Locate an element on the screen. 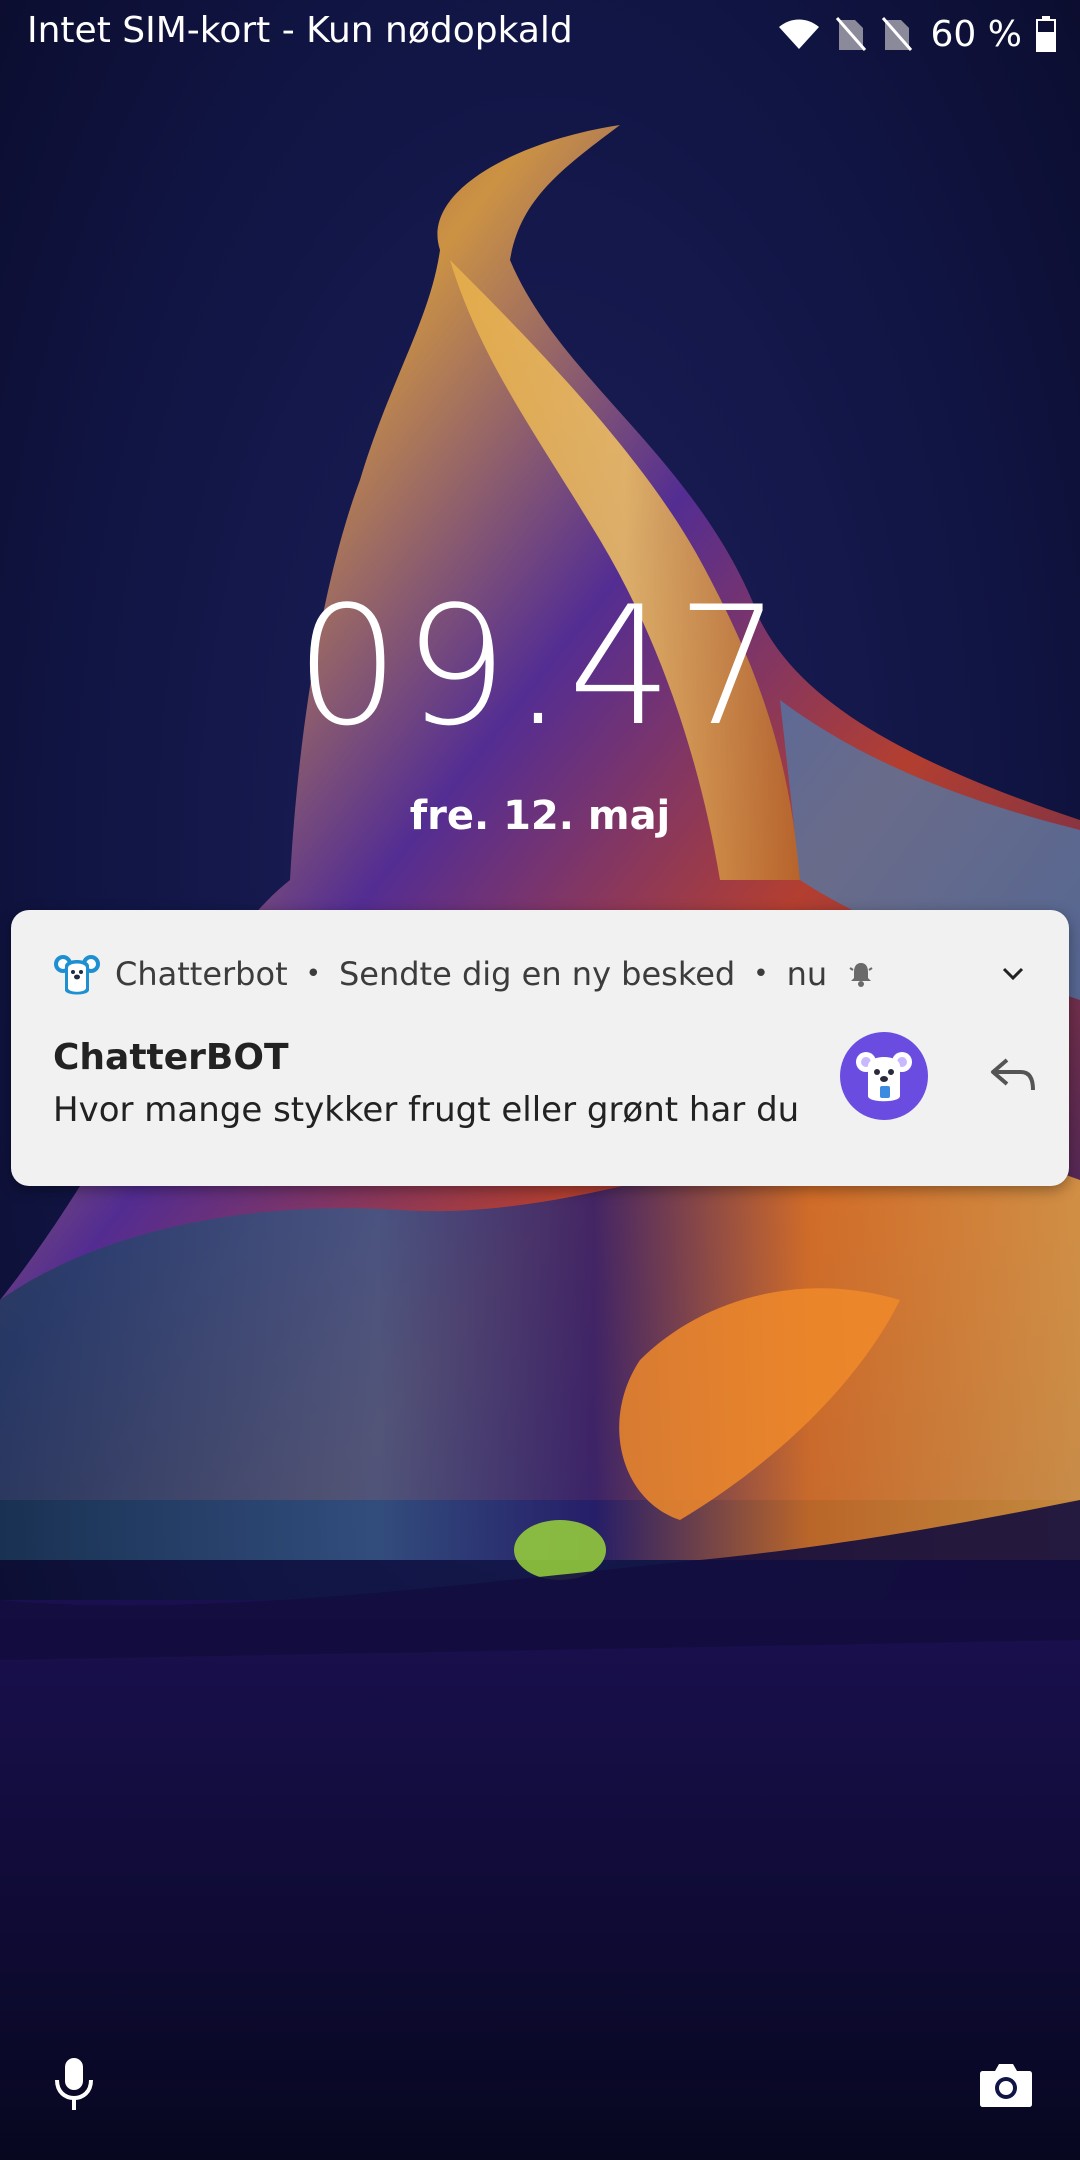 This screenshot has height=2160, width=1080. microphone-icon is located at coordinates (74, 2084).